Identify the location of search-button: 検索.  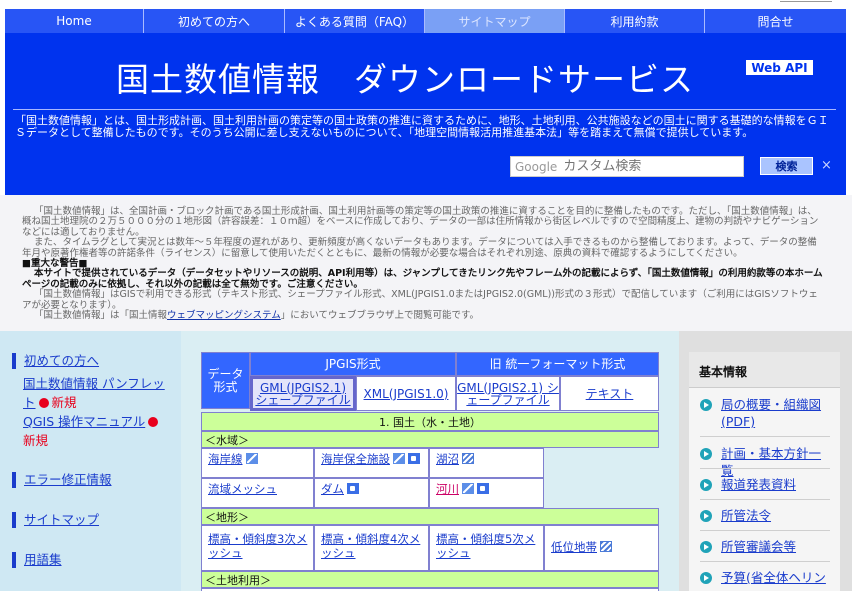
(786, 166).